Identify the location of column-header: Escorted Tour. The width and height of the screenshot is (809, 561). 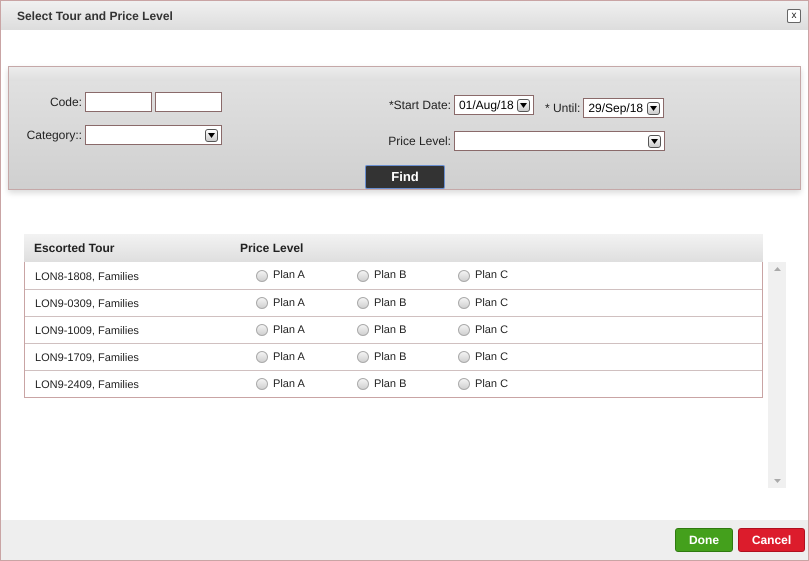
(74, 248).